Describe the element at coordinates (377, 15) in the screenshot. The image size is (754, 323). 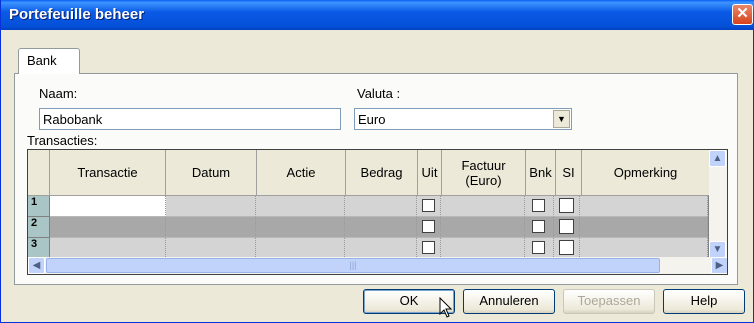
I see `title-bar: Portefeuille beheer ✕` at that location.